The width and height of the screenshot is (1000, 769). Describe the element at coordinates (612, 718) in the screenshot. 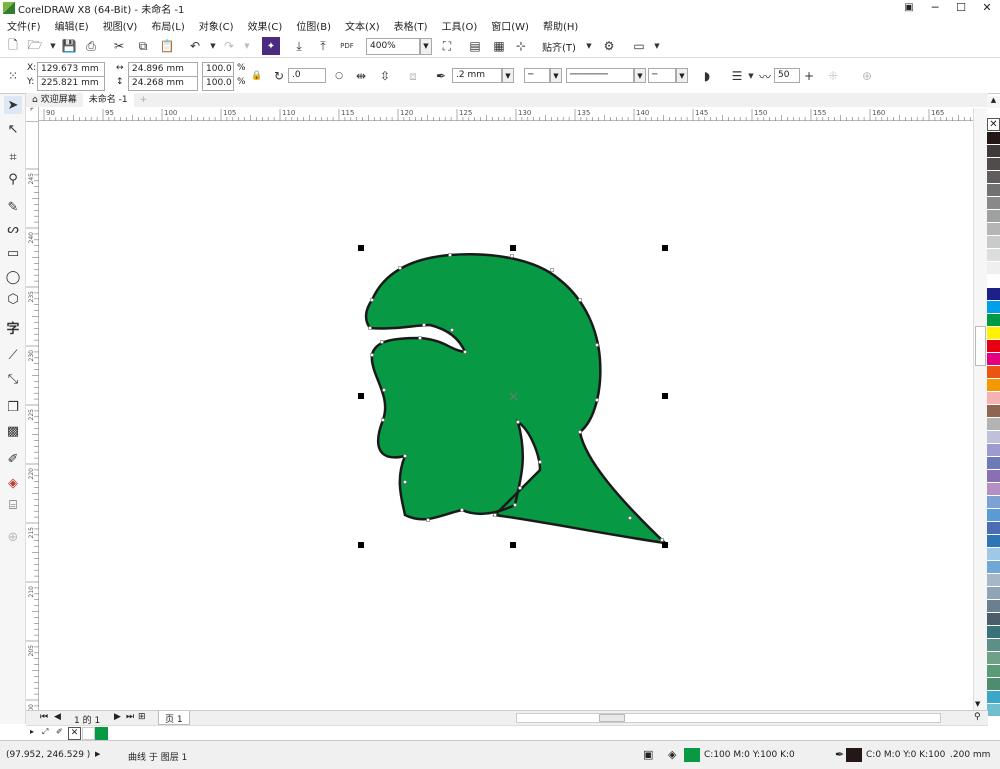

I see `horizontal-scroll-thumb` at that location.